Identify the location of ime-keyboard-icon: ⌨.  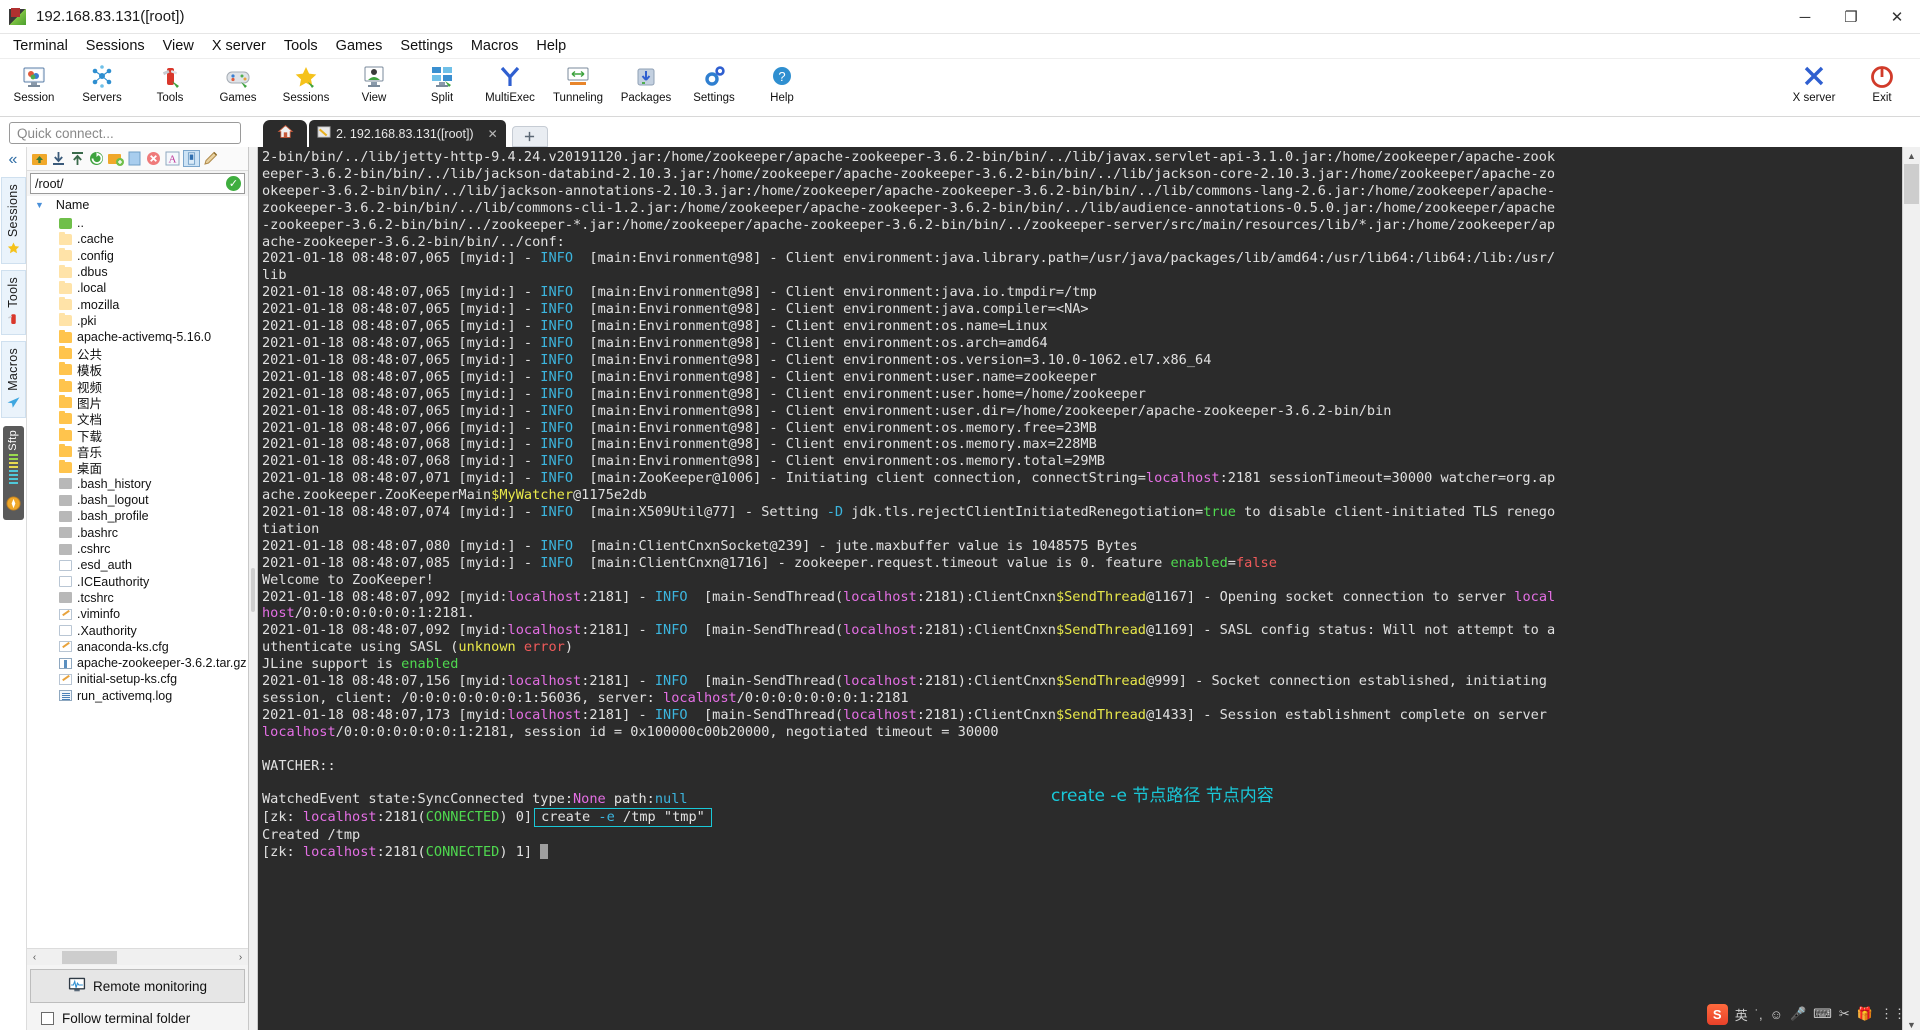
(1822, 1014).